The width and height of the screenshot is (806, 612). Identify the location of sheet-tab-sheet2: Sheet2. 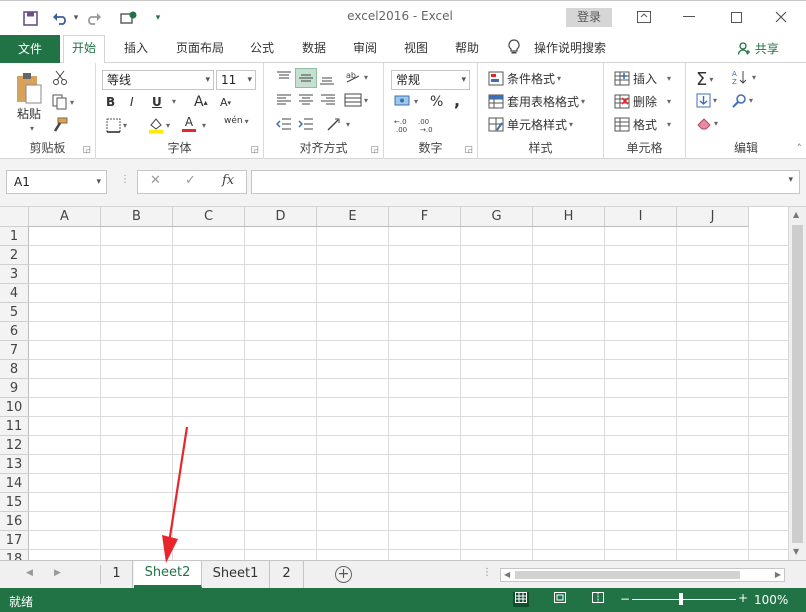
(168, 574).